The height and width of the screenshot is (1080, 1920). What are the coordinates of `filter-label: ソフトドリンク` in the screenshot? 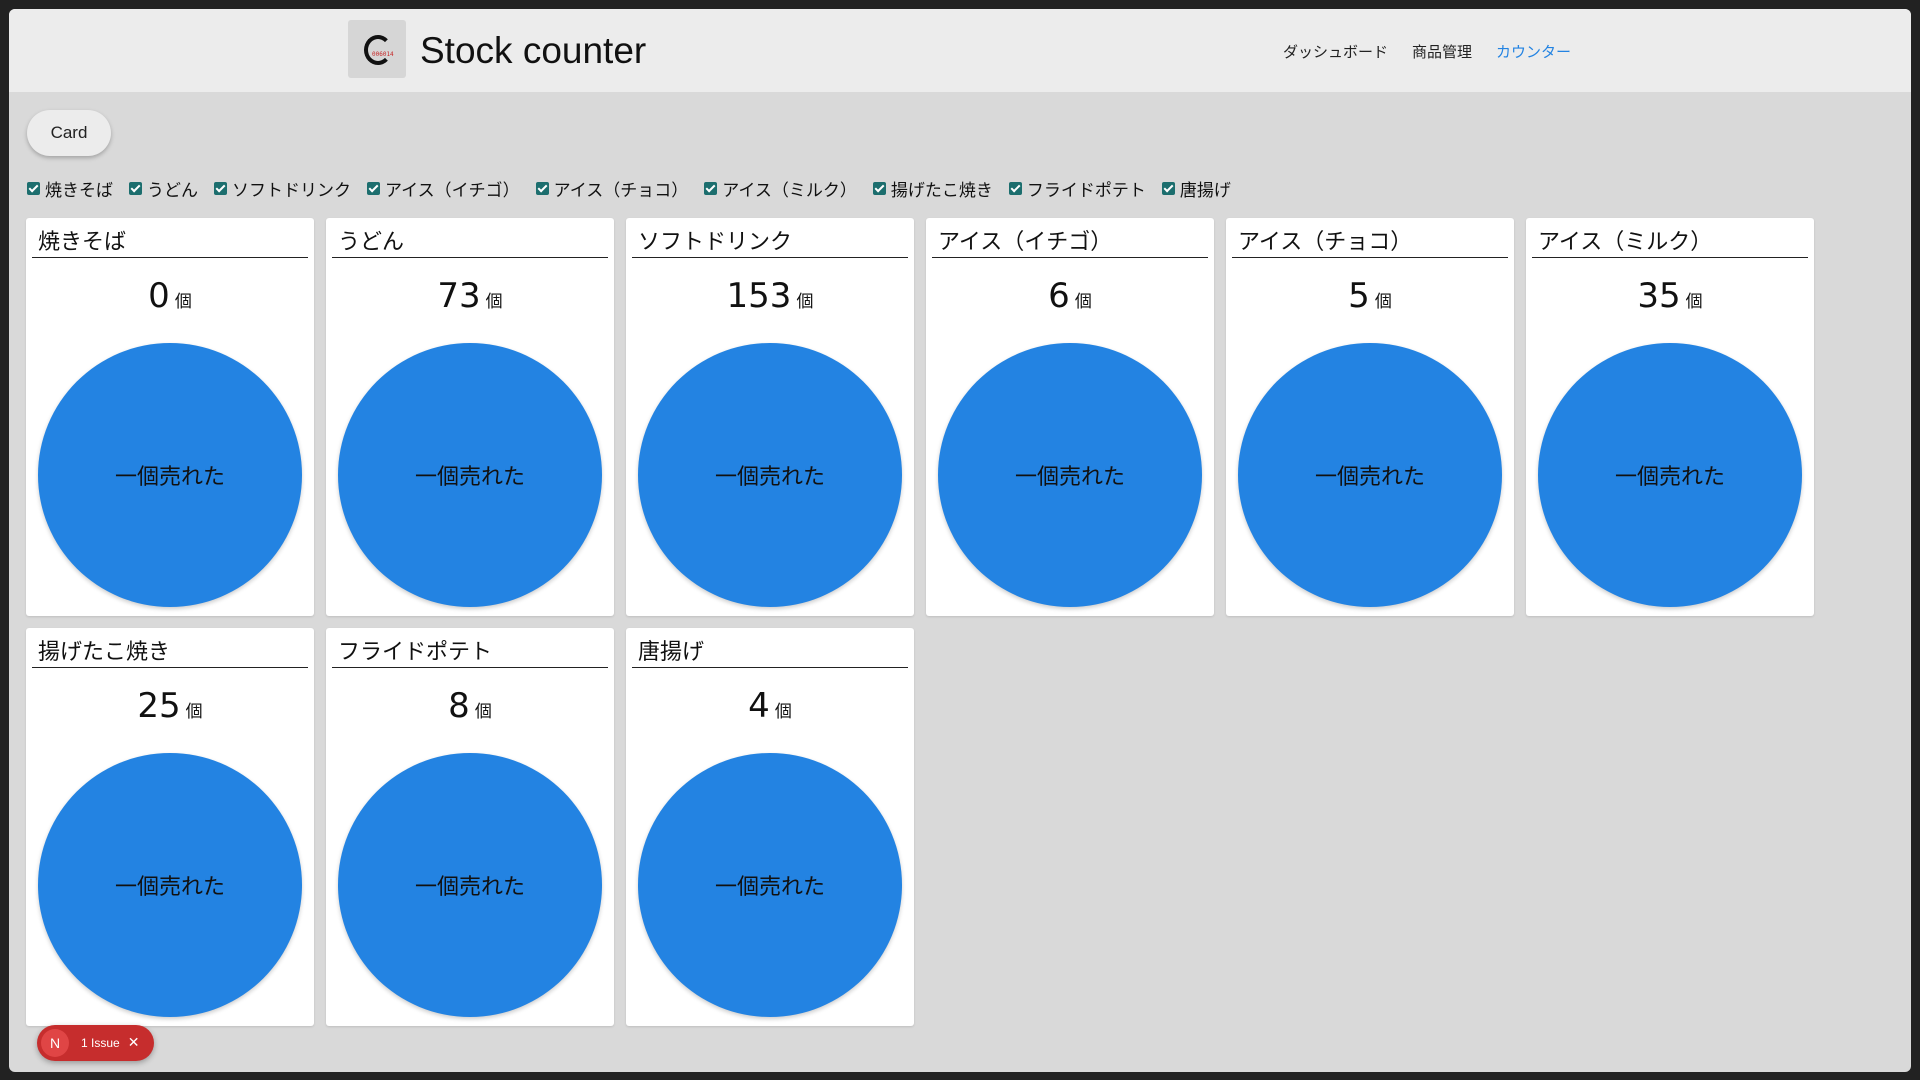 It's located at (291, 190).